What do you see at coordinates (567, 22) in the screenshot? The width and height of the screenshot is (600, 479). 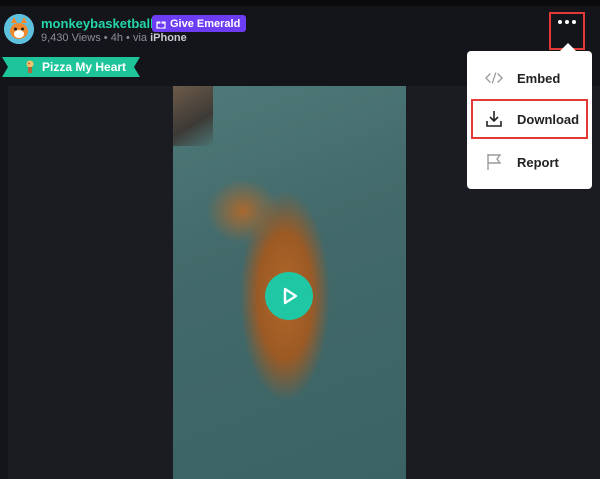 I see `more-dots-icon` at bounding box center [567, 22].